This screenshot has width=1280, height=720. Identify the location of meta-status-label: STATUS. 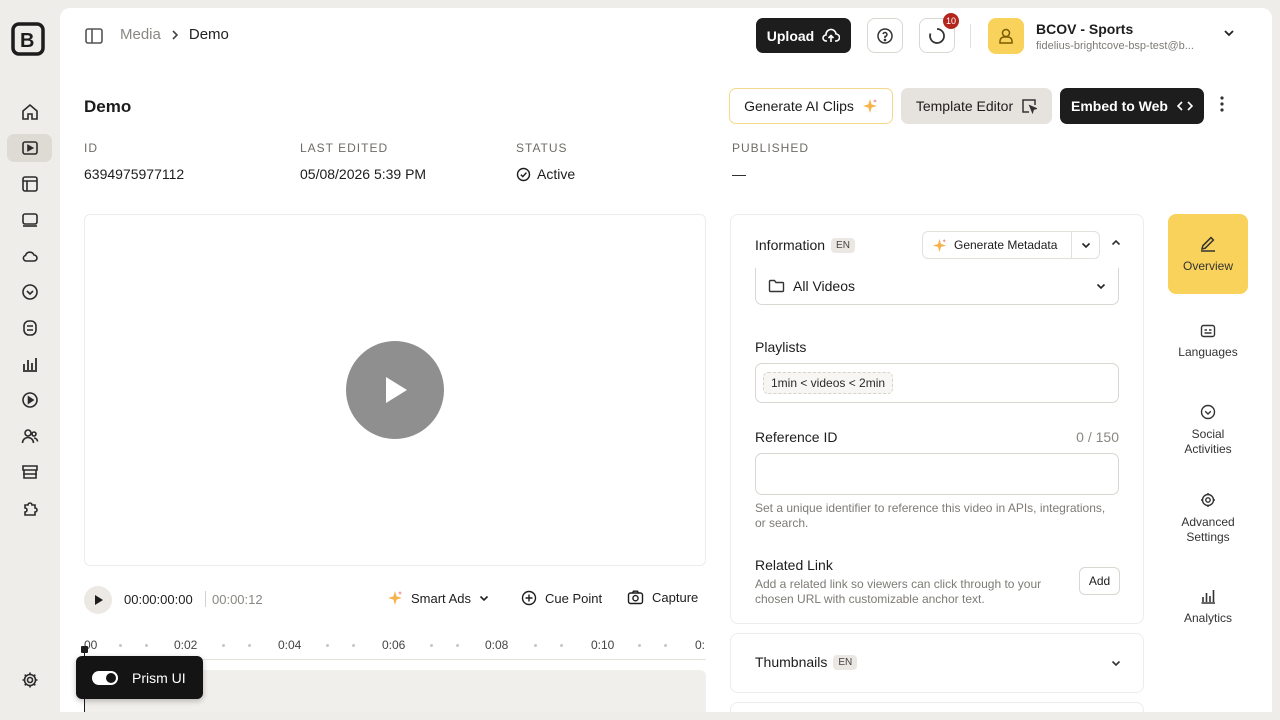
(542, 148).